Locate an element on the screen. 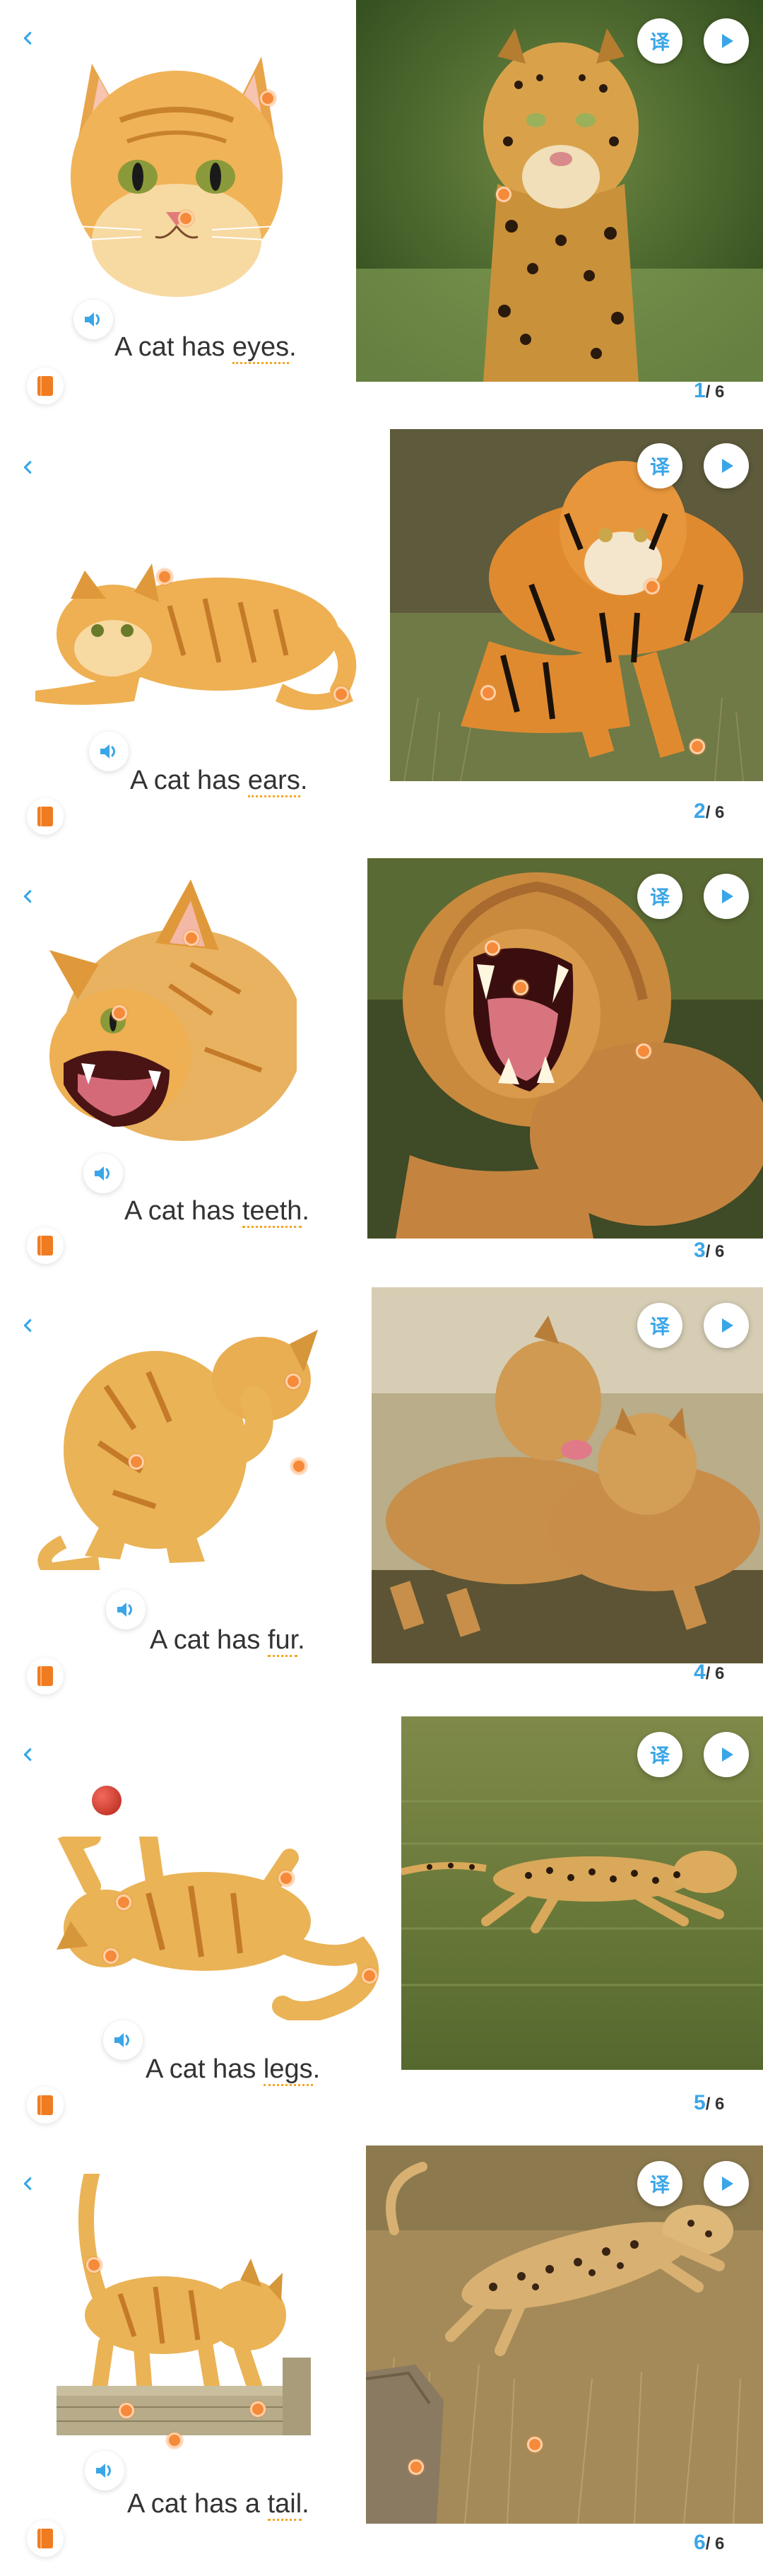  red-ball is located at coordinates (107, 1800).